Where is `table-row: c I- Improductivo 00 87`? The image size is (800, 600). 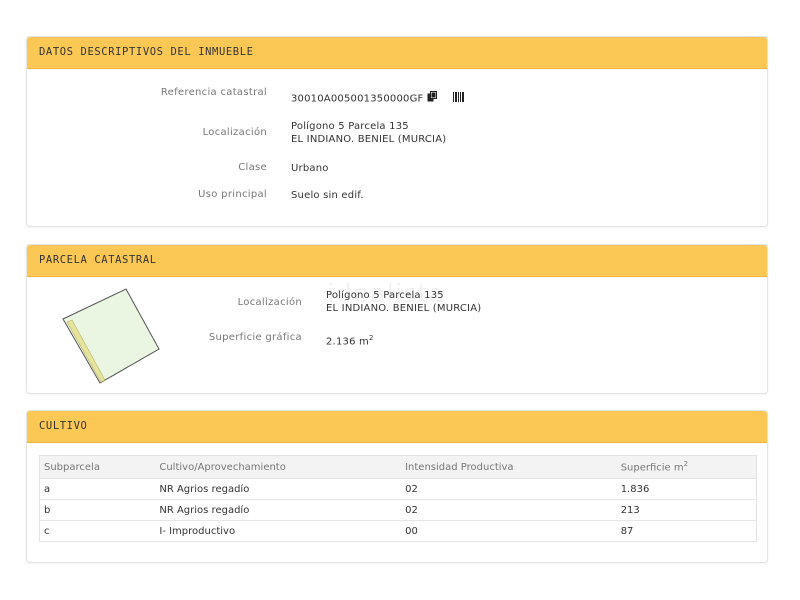
table-row: c I- Improductivo 00 87 is located at coordinates (398, 531).